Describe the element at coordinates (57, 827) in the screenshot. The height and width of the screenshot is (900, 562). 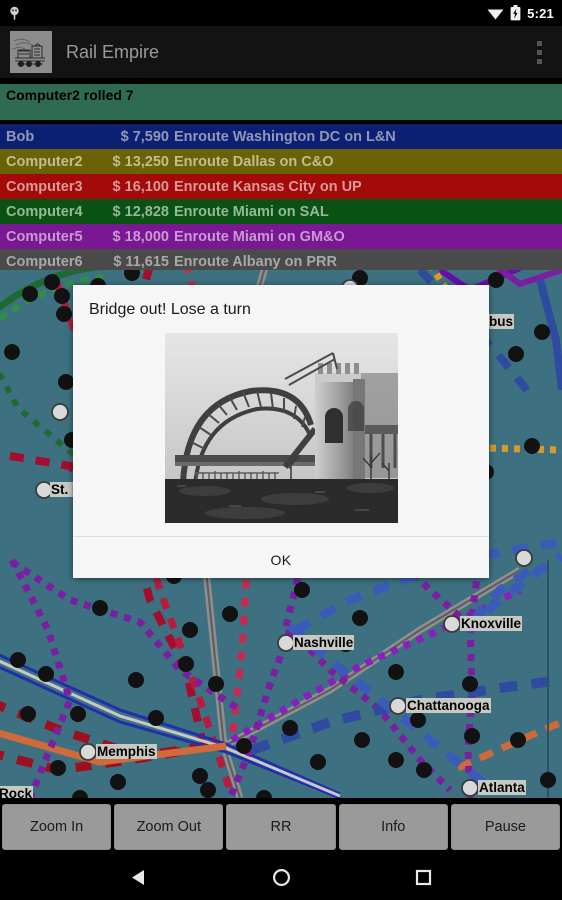
I see `control-button-zoom-in: Zoom In` at that location.